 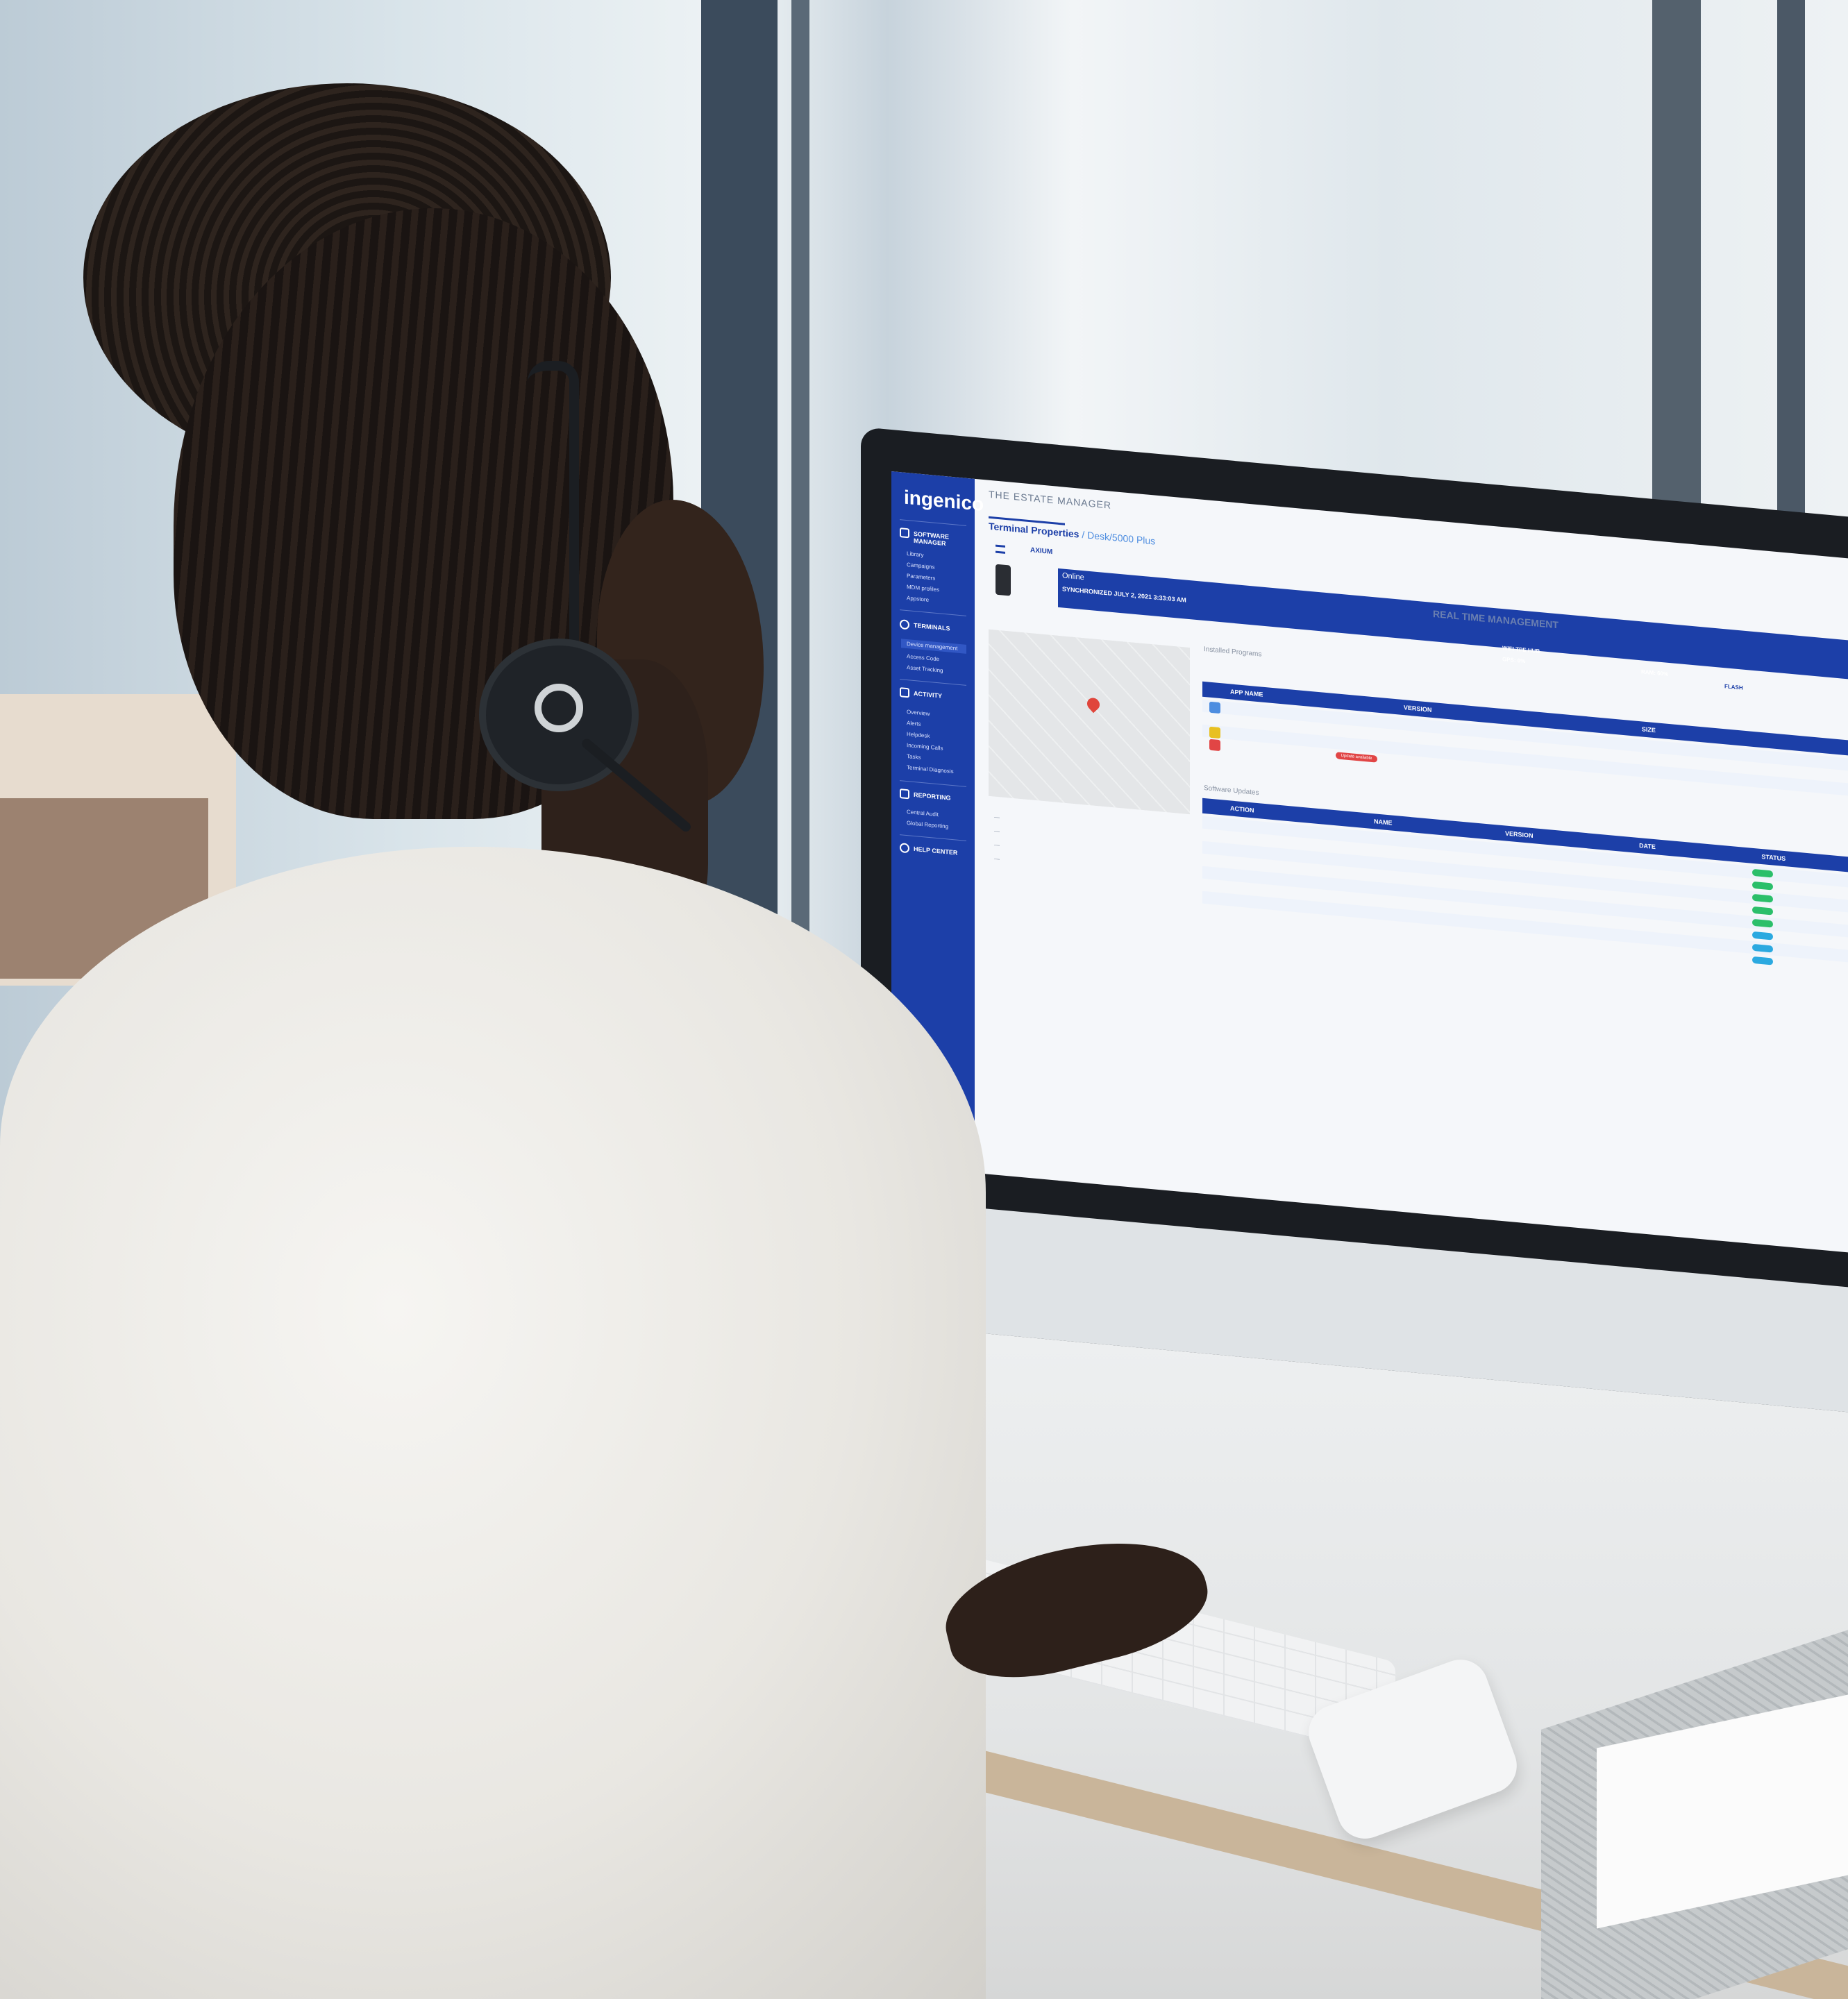 What do you see at coordinates (1003, 580) in the screenshot?
I see `terminal-device-icon` at bounding box center [1003, 580].